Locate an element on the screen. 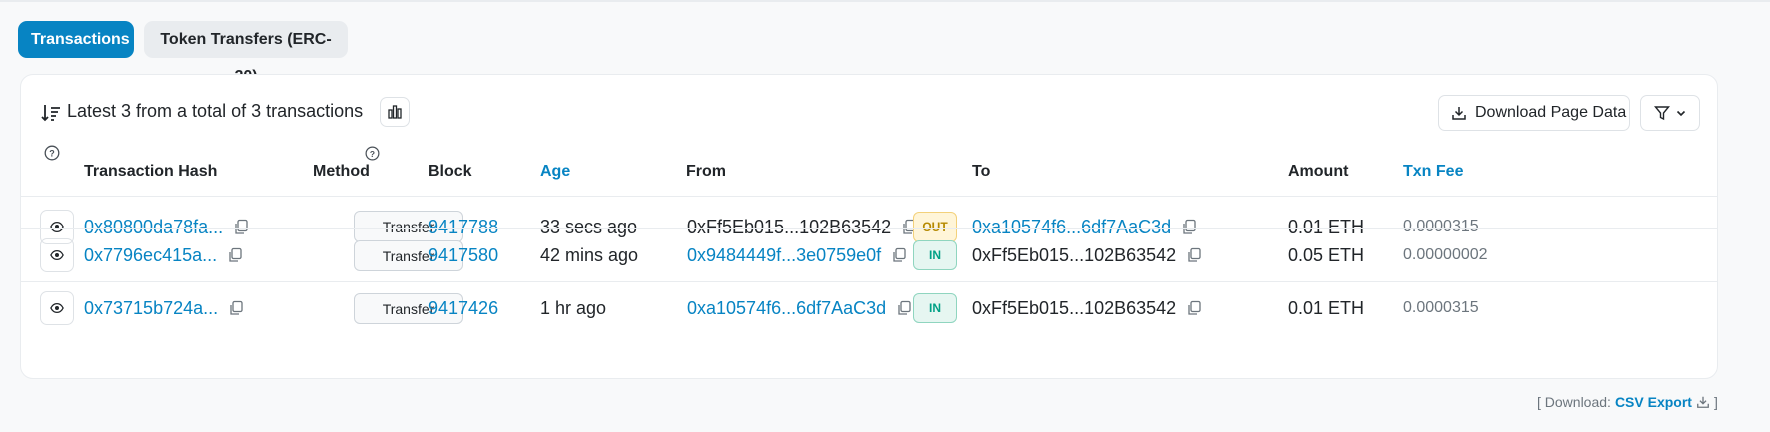 Image resolution: width=1770 pixels, height=432 pixels. column-header-to: To is located at coordinates (981, 171).